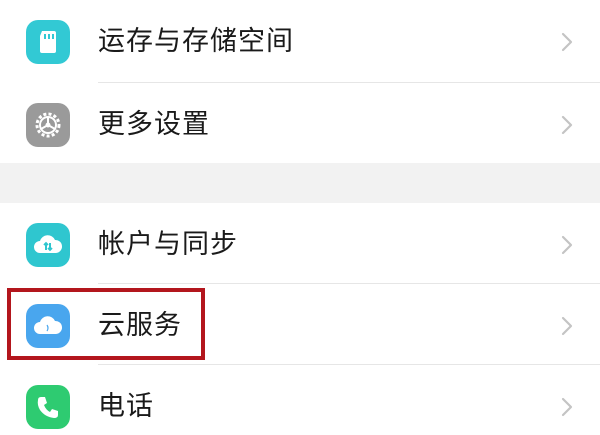 Image resolution: width=600 pixels, height=435 pixels. Describe the element at coordinates (300, 183) in the screenshot. I see `section-separator` at that location.